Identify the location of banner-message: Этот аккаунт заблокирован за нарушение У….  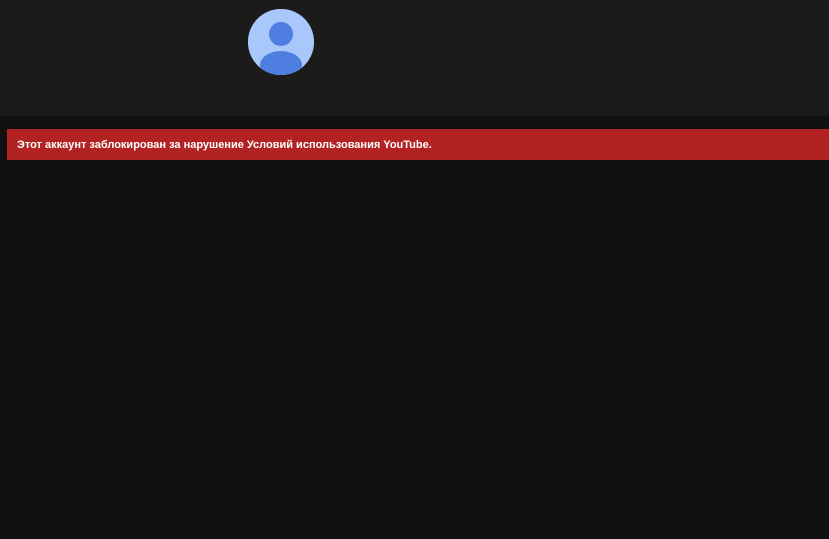
(224, 144).